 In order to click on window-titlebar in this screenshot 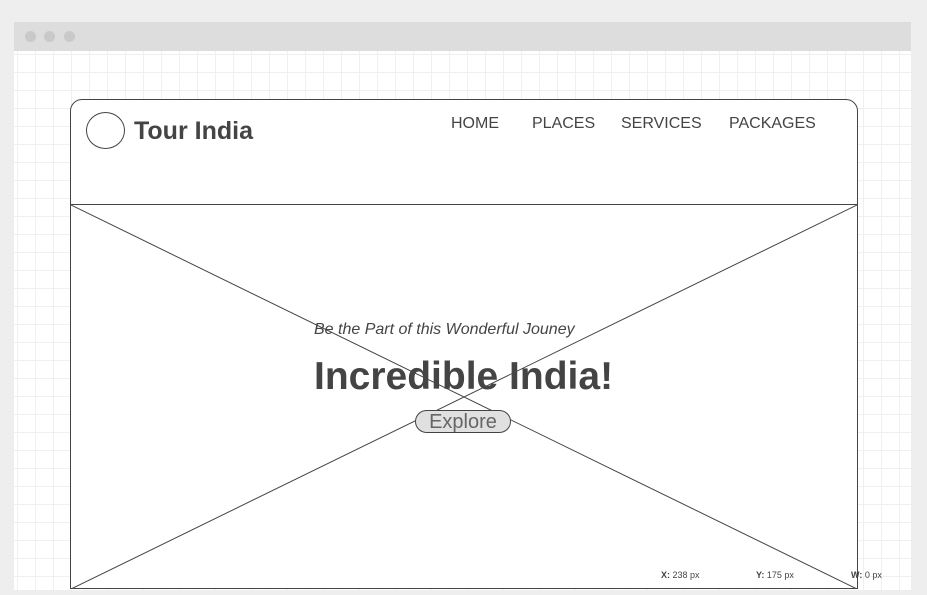, I will do `click(462, 36)`.